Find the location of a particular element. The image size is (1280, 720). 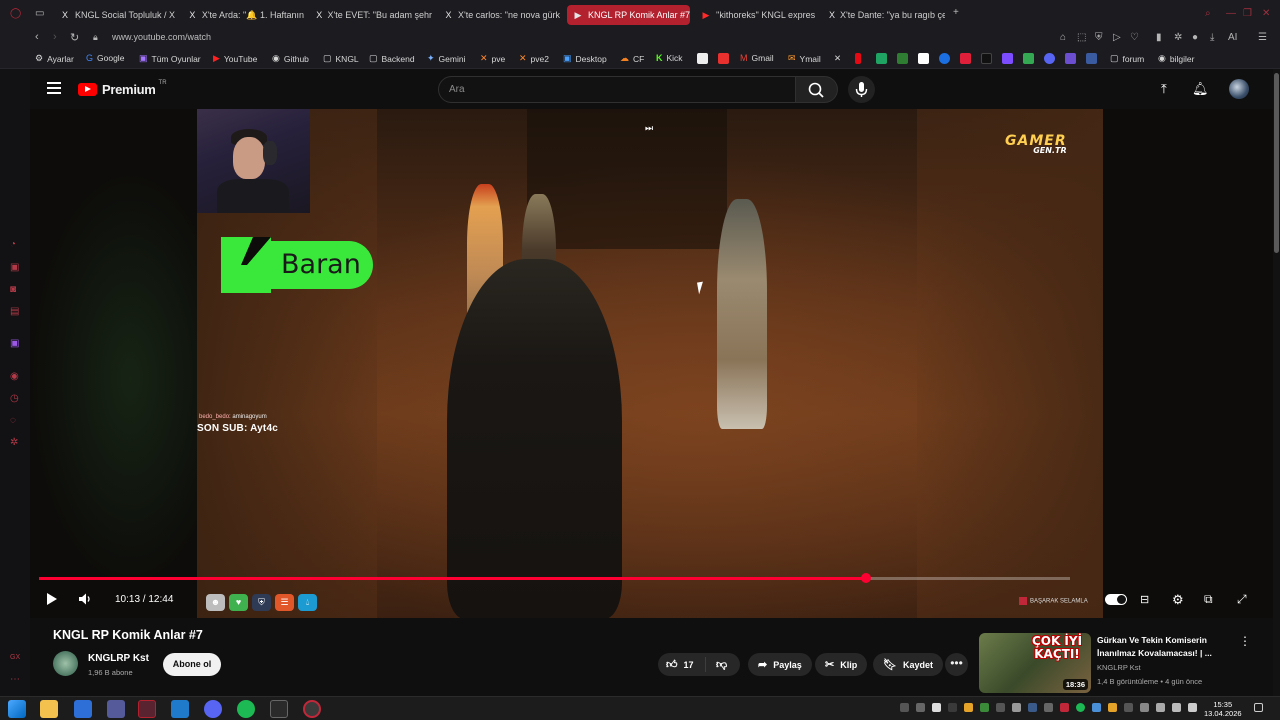

subtitles-icon: ⊟ is located at coordinates (1144, 599).